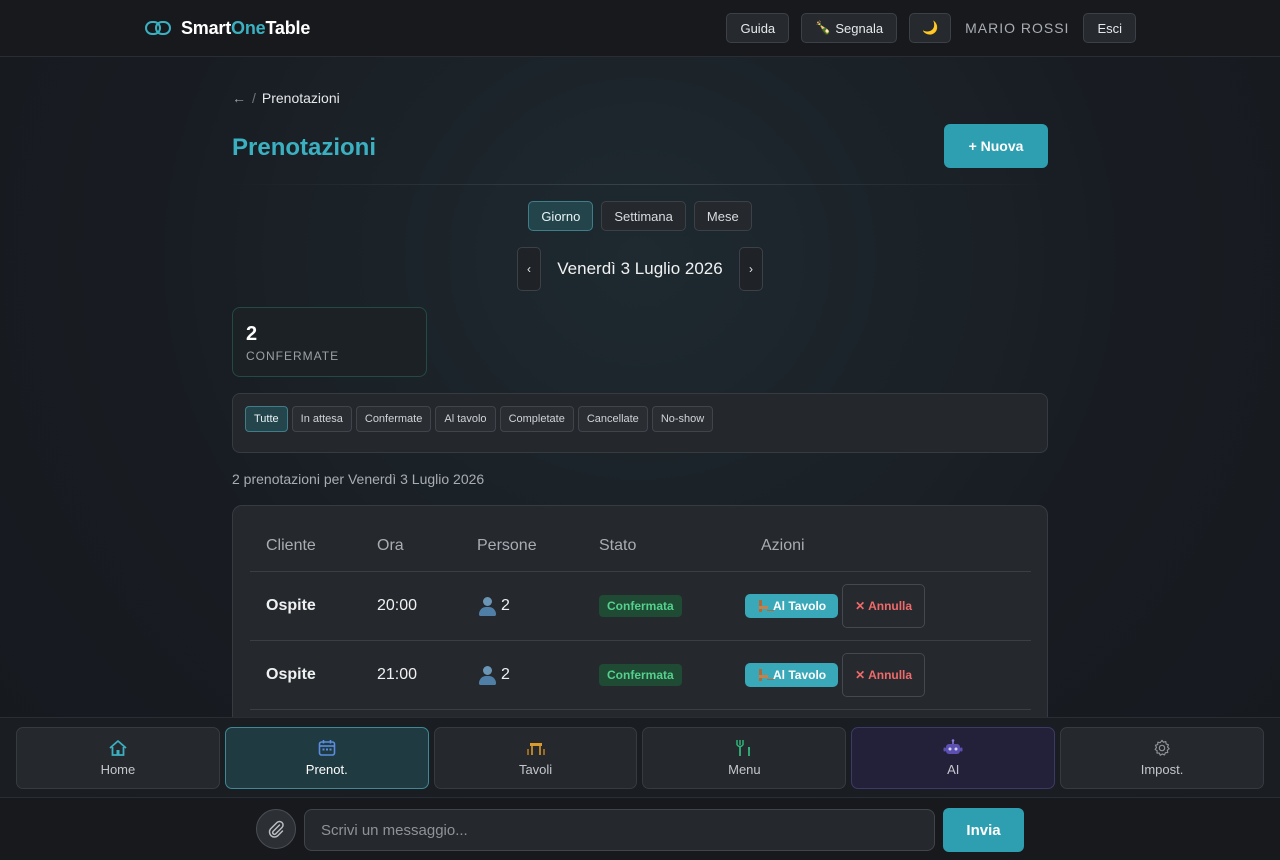 The height and width of the screenshot is (860, 1280). Describe the element at coordinates (118, 769) in the screenshot. I see `nav-label: Home` at that location.